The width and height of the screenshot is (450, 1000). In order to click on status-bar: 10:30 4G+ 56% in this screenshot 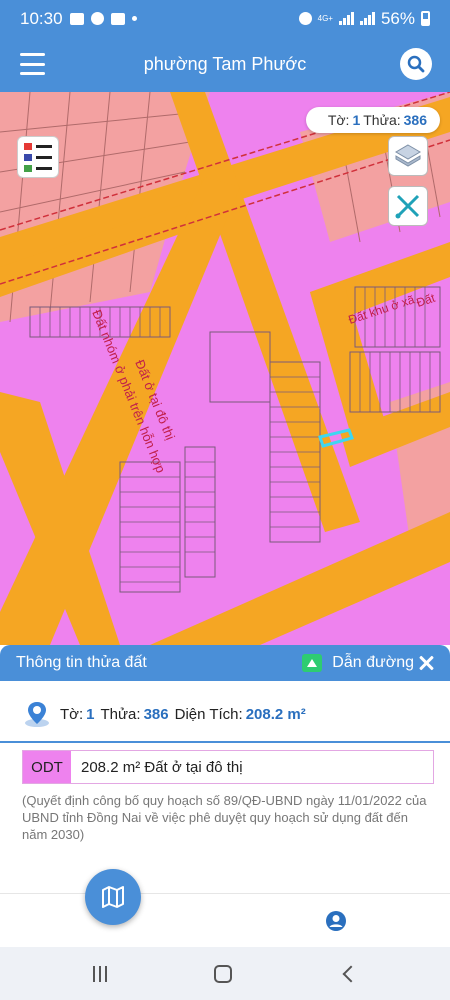, I will do `click(225, 18)`.